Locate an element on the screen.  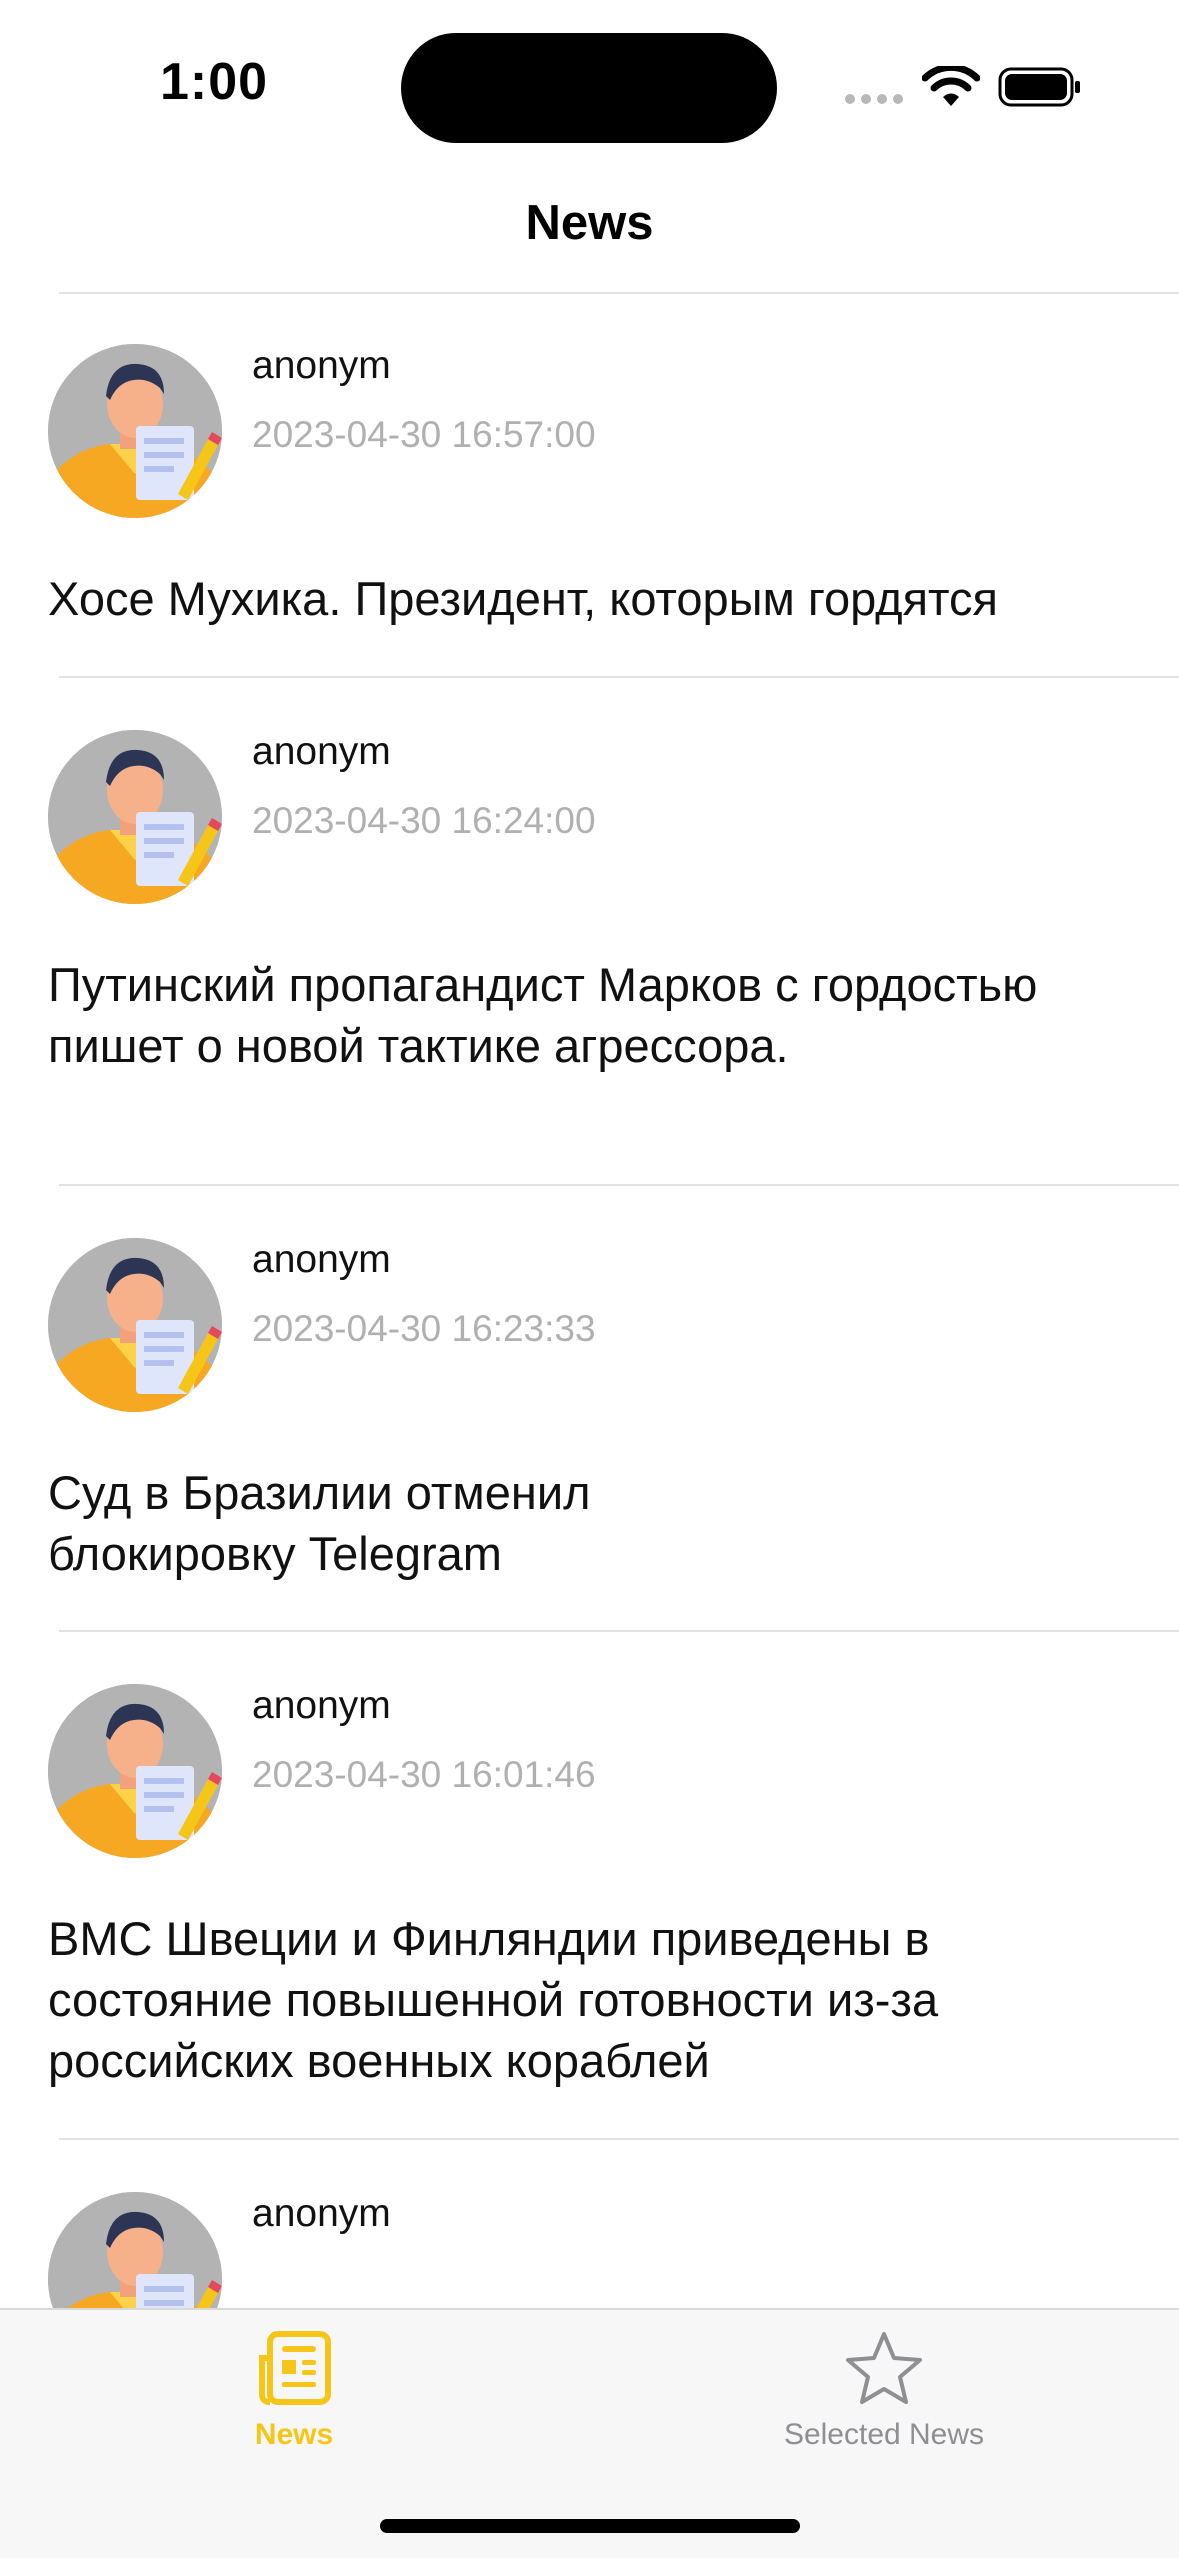
tab-news: News is located at coordinates (294, 2395).